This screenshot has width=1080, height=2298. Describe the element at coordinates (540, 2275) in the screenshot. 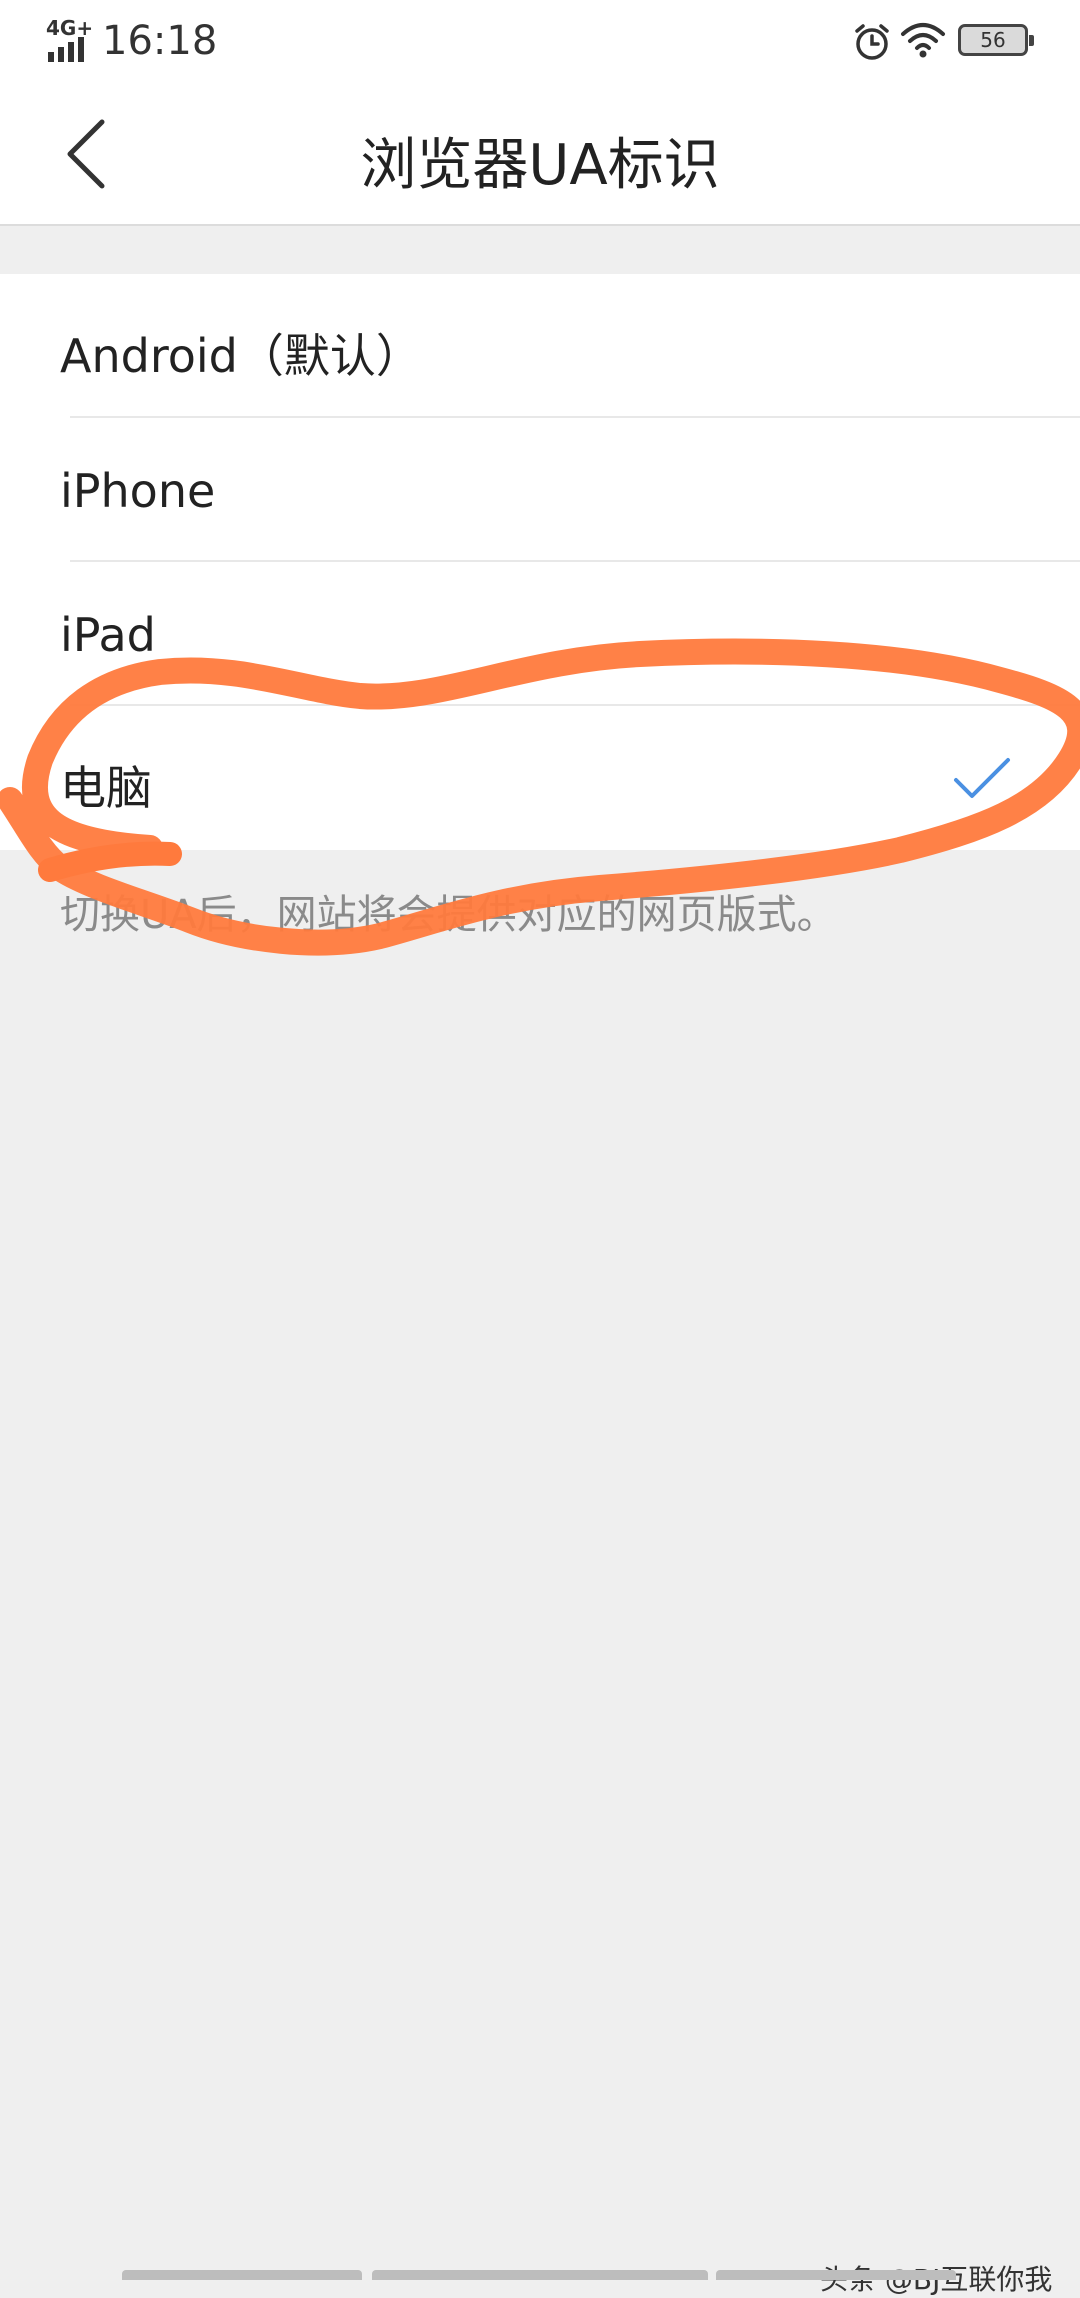

I see `nav-indicator-center` at that location.